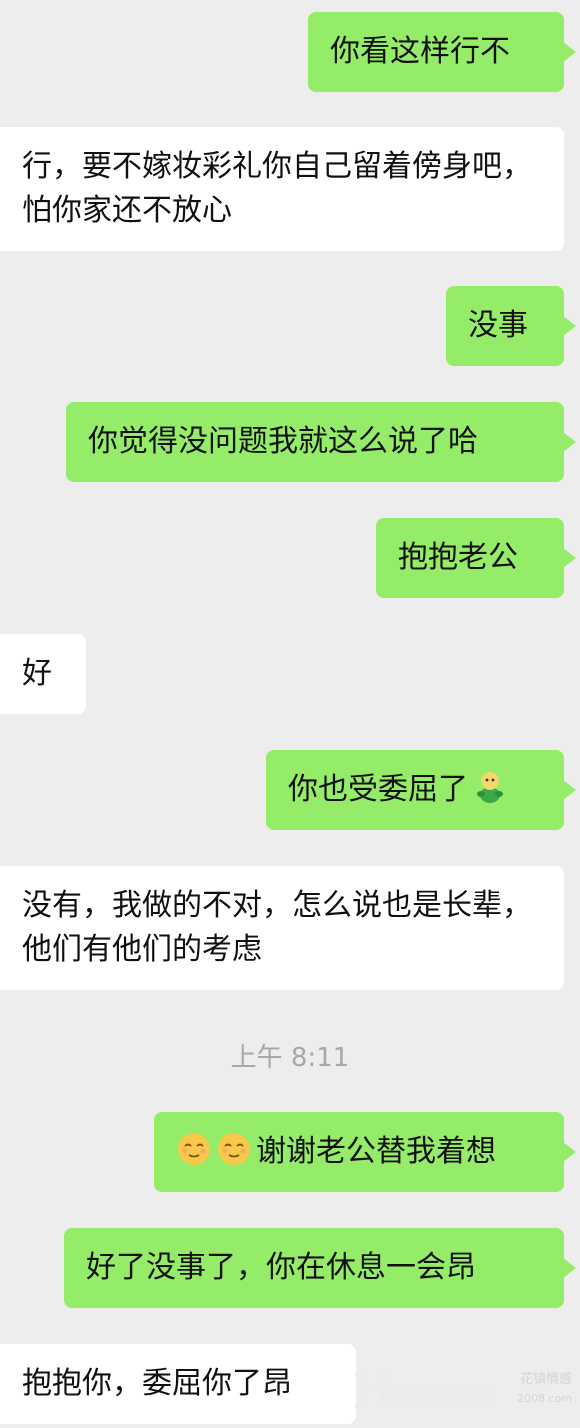 The width and height of the screenshot is (580, 1428). I want to click on watermark-brand-cn: 花镇情感, so click(545, 1379).